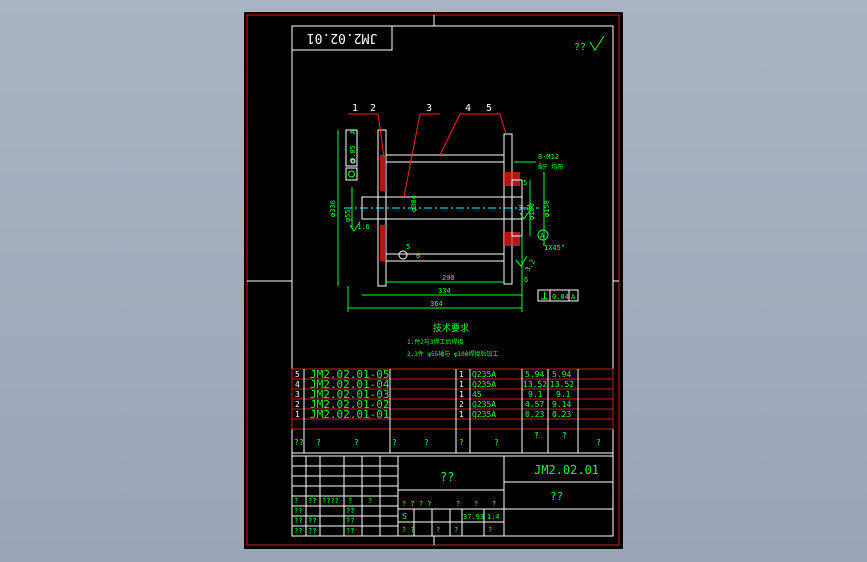  I want to click on bom-total-weight: 5.94, so click(561, 374).